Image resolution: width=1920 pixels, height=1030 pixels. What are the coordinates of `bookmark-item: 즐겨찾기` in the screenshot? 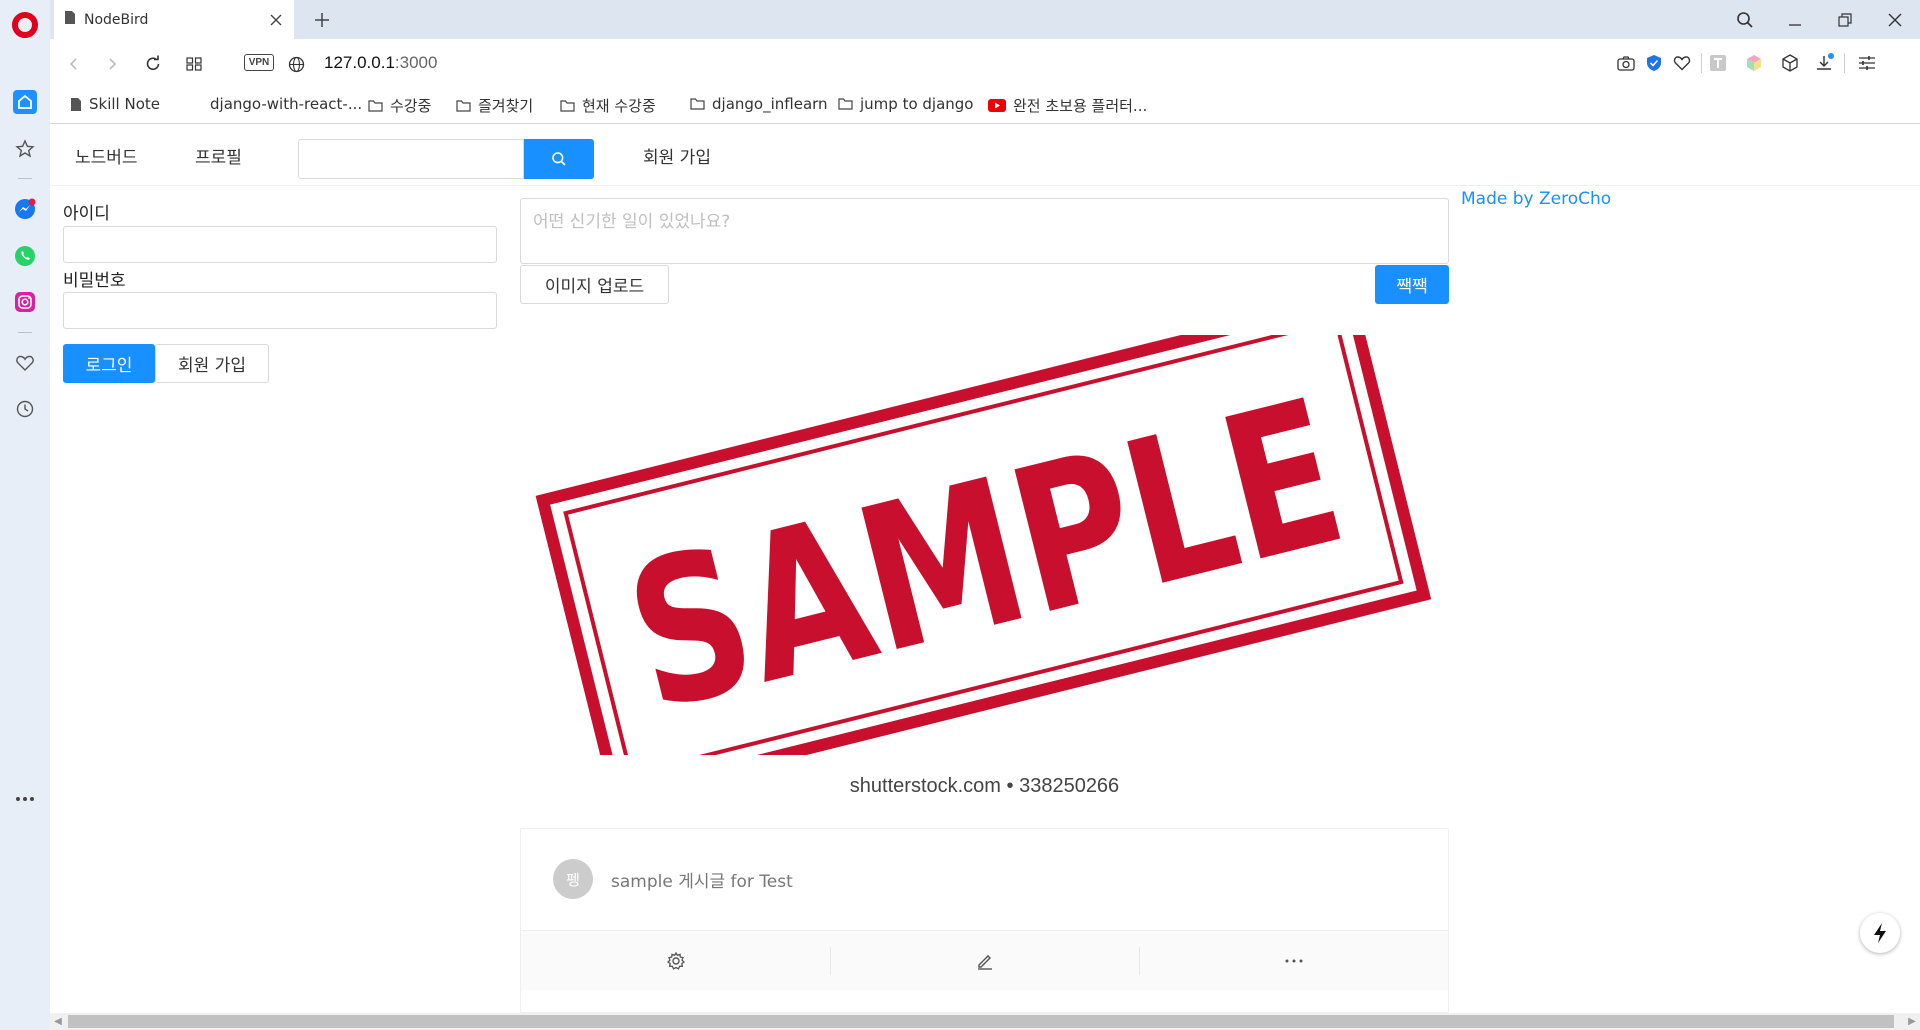 It's located at (494, 105).